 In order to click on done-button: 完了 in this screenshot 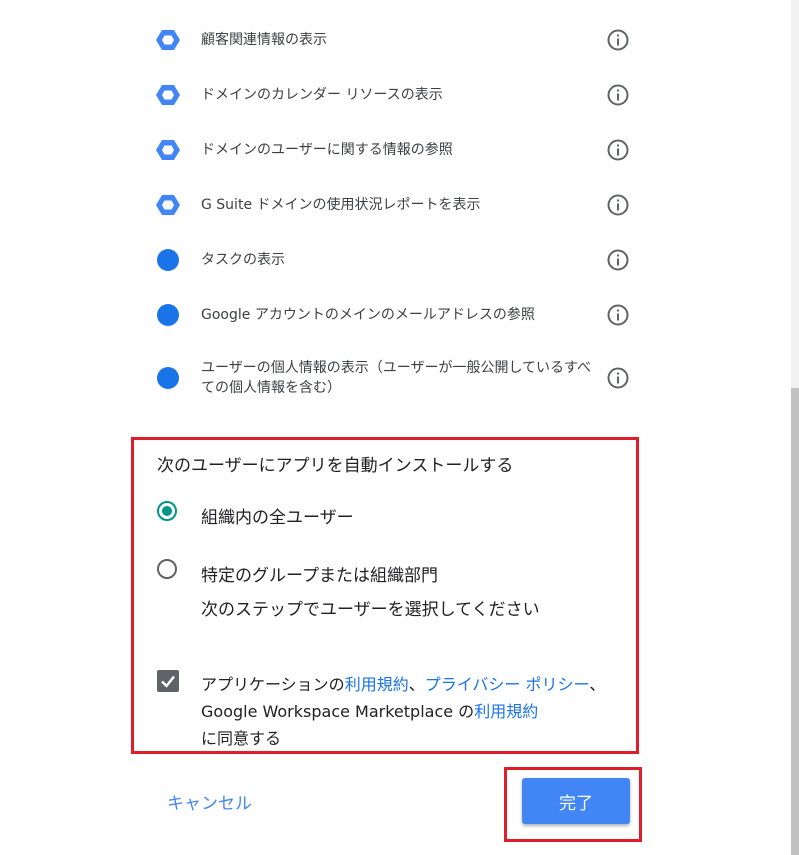, I will do `click(576, 801)`.